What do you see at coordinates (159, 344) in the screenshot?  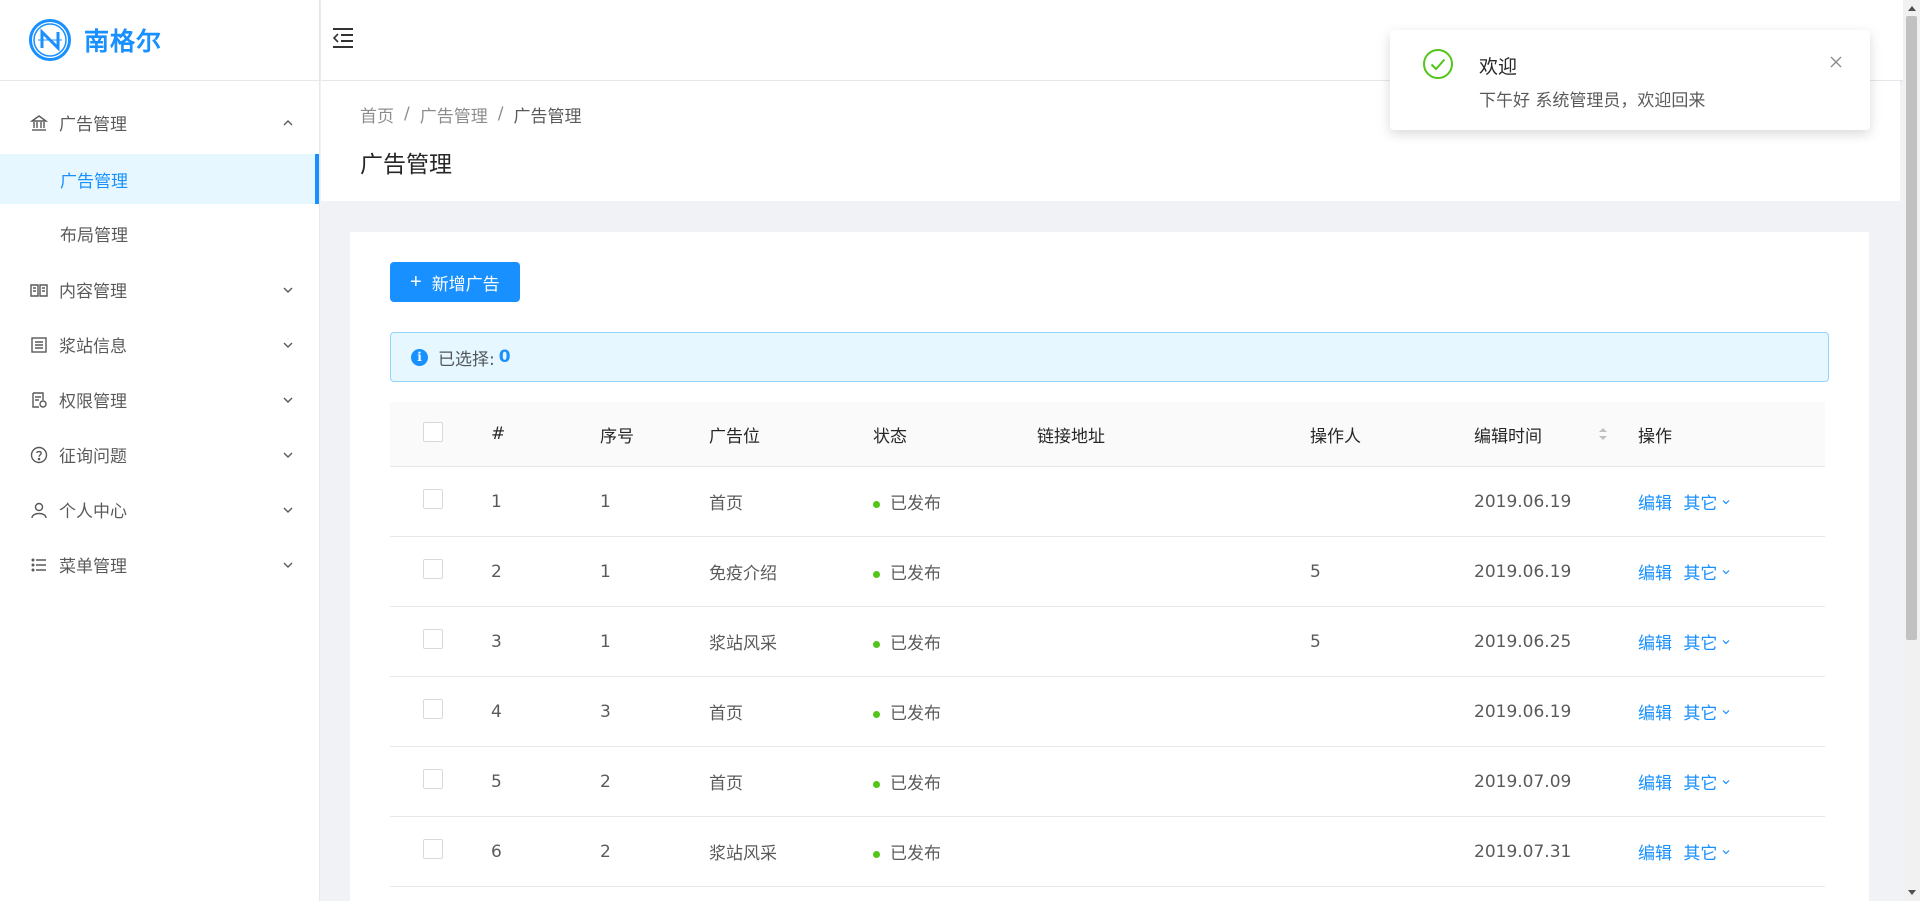 I see `sidebar-item-station-info: 浆站信息` at bounding box center [159, 344].